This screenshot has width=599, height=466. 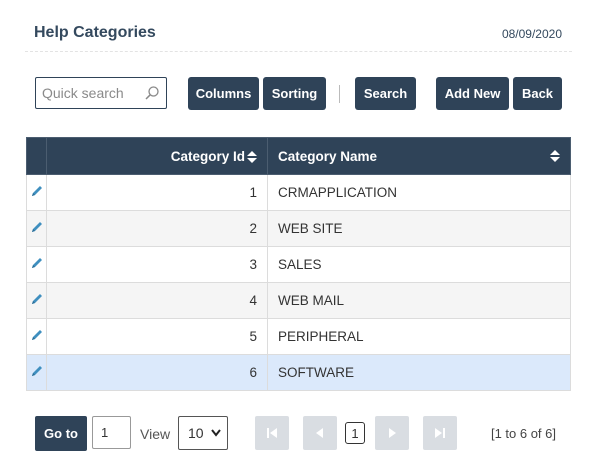 What do you see at coordinates (152, 93) in the screenshot?
I see `search-icon` at bounding box center [152, 93].